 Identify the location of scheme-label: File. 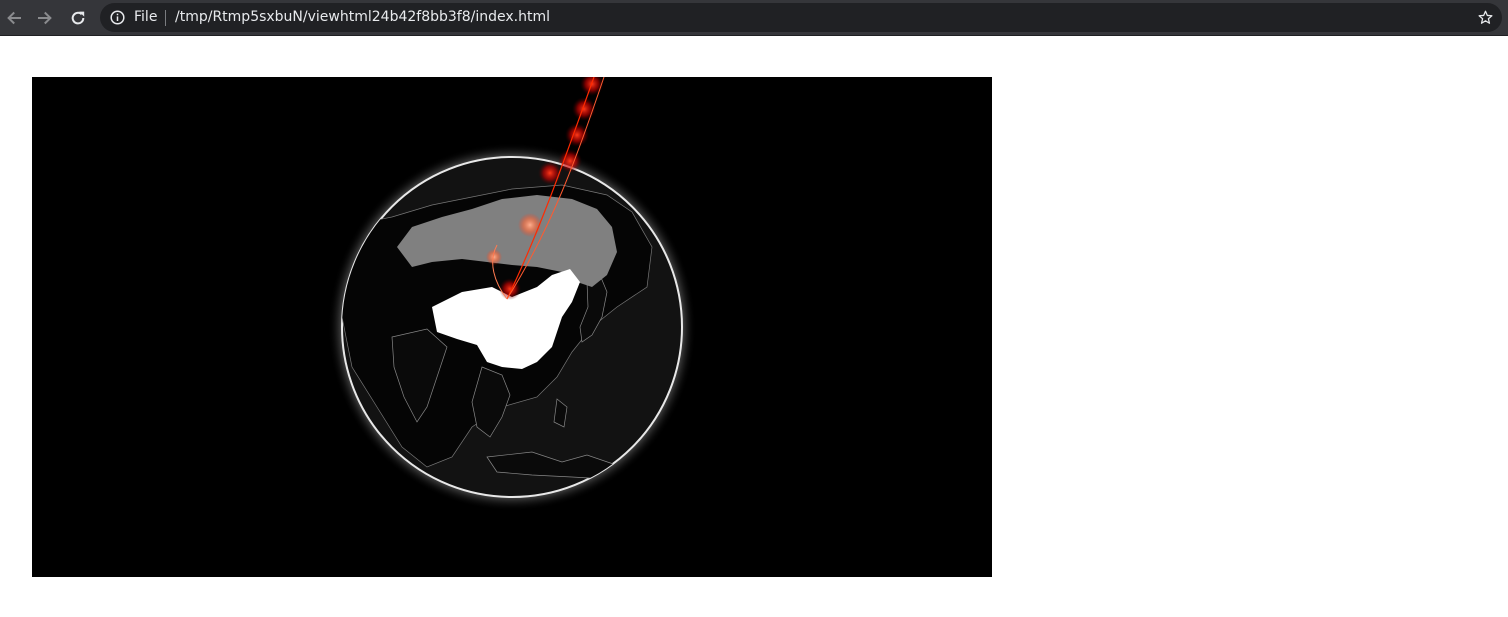
(146, 17).